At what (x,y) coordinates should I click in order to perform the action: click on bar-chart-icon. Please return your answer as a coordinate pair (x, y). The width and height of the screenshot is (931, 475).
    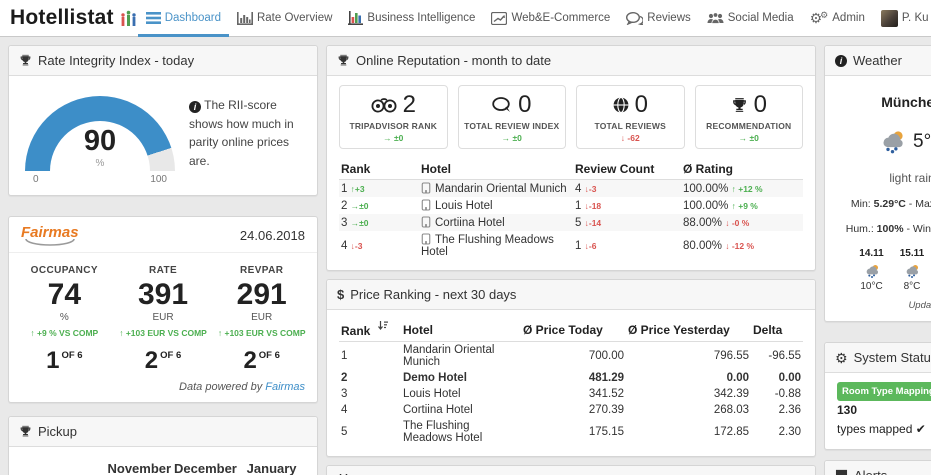
    Looking at the image, I should click on (244, 18).